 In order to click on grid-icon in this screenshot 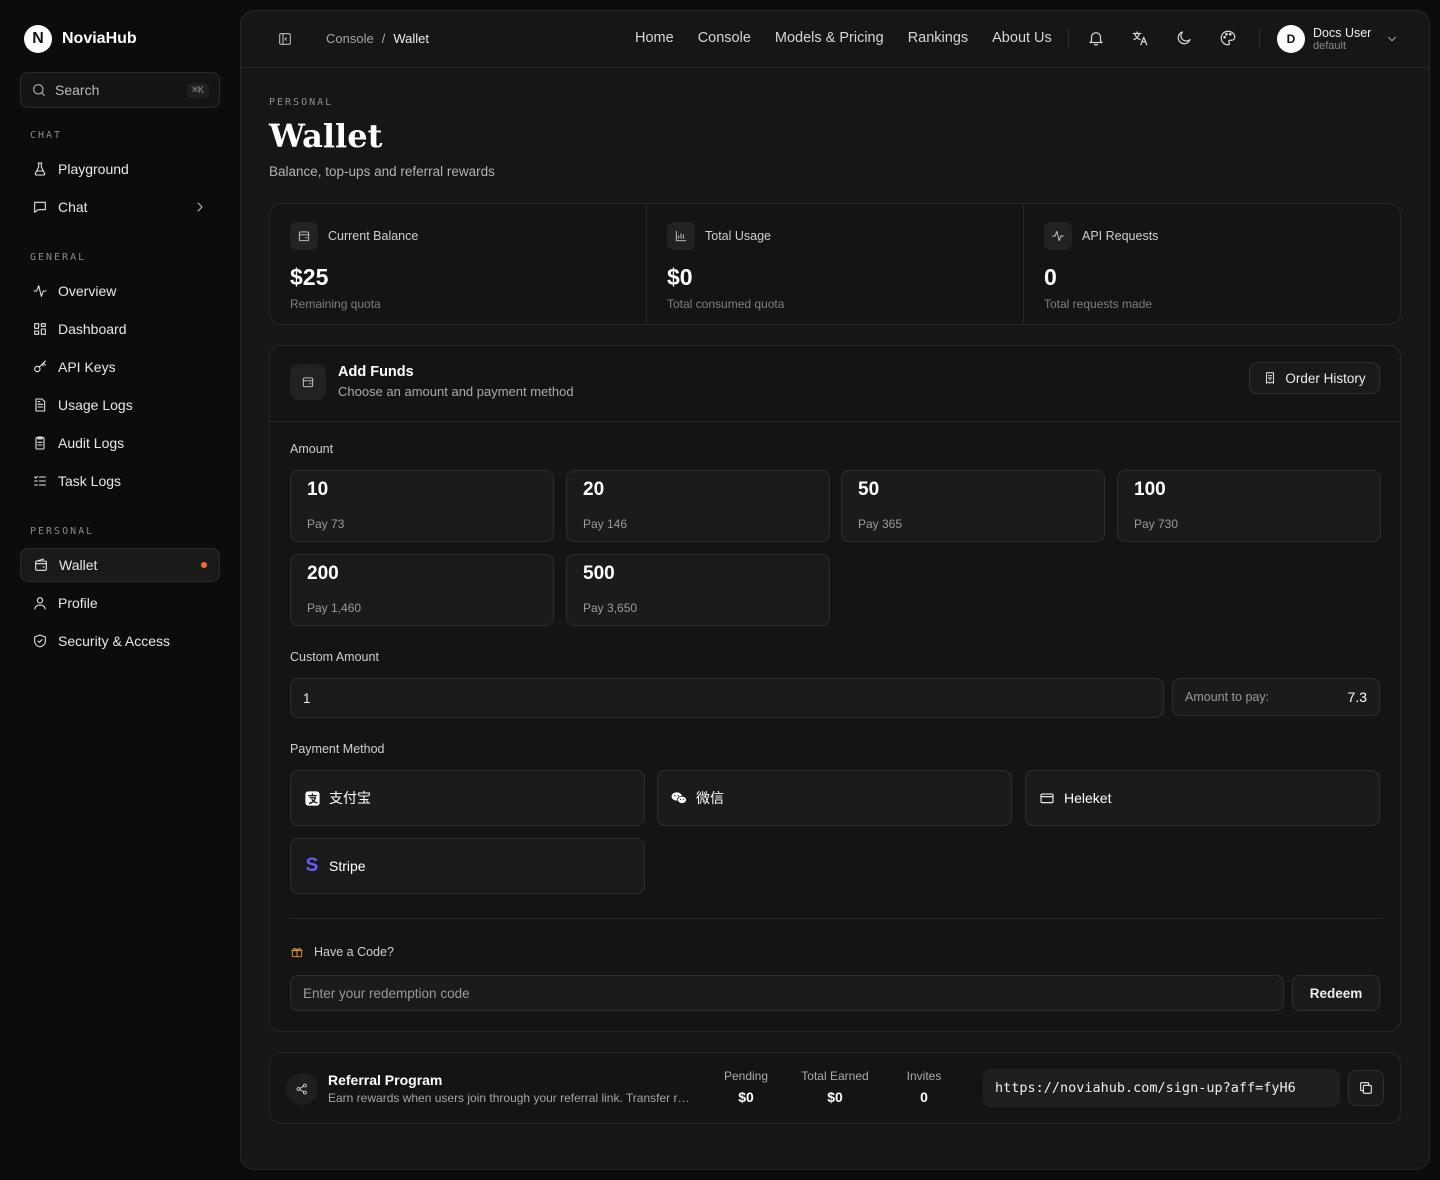, I will do `click(40, 329)`.